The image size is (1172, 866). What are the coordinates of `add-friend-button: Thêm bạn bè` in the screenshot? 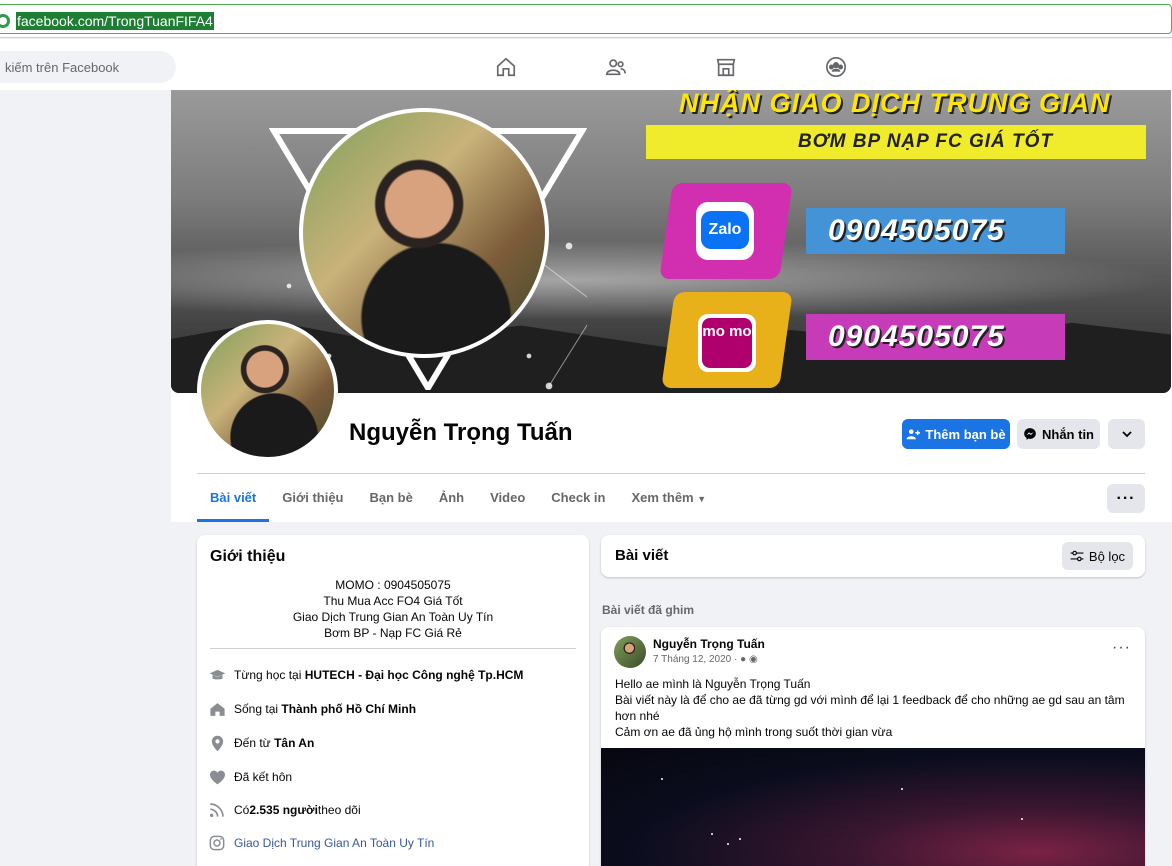 It's located at (956, 434).